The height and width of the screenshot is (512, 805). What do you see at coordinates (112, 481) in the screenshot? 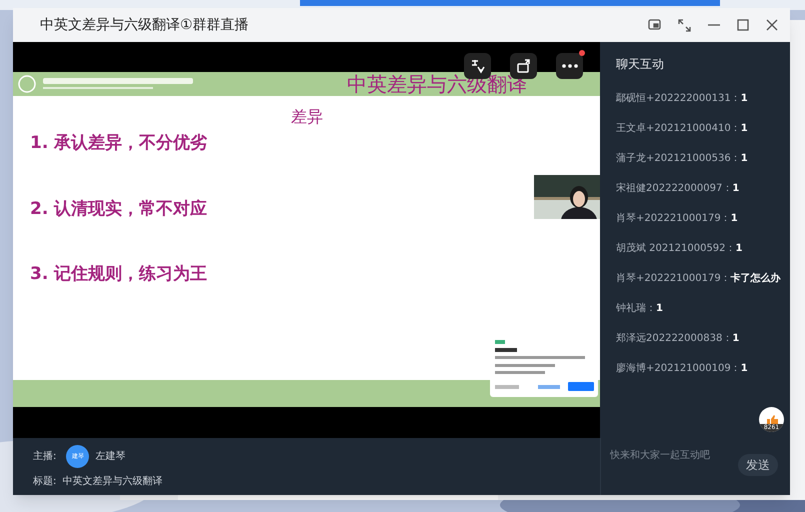
I see `live-title: 中英文差异与六级翻译` at bounding box center [112, 481].